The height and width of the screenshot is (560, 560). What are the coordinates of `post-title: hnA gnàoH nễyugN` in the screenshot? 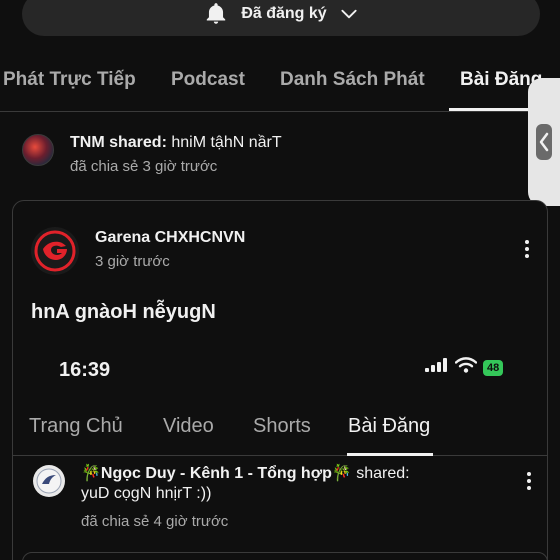 It's located at (123, 312).